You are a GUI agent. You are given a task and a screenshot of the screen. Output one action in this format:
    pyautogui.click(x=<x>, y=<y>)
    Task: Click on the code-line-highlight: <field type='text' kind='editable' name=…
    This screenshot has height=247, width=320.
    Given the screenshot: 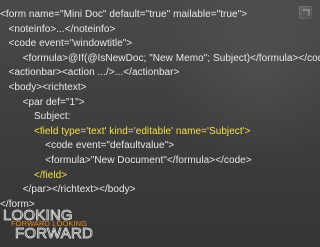 What is the action you would take?
    pyautogui.click(x=125, y=131)
    